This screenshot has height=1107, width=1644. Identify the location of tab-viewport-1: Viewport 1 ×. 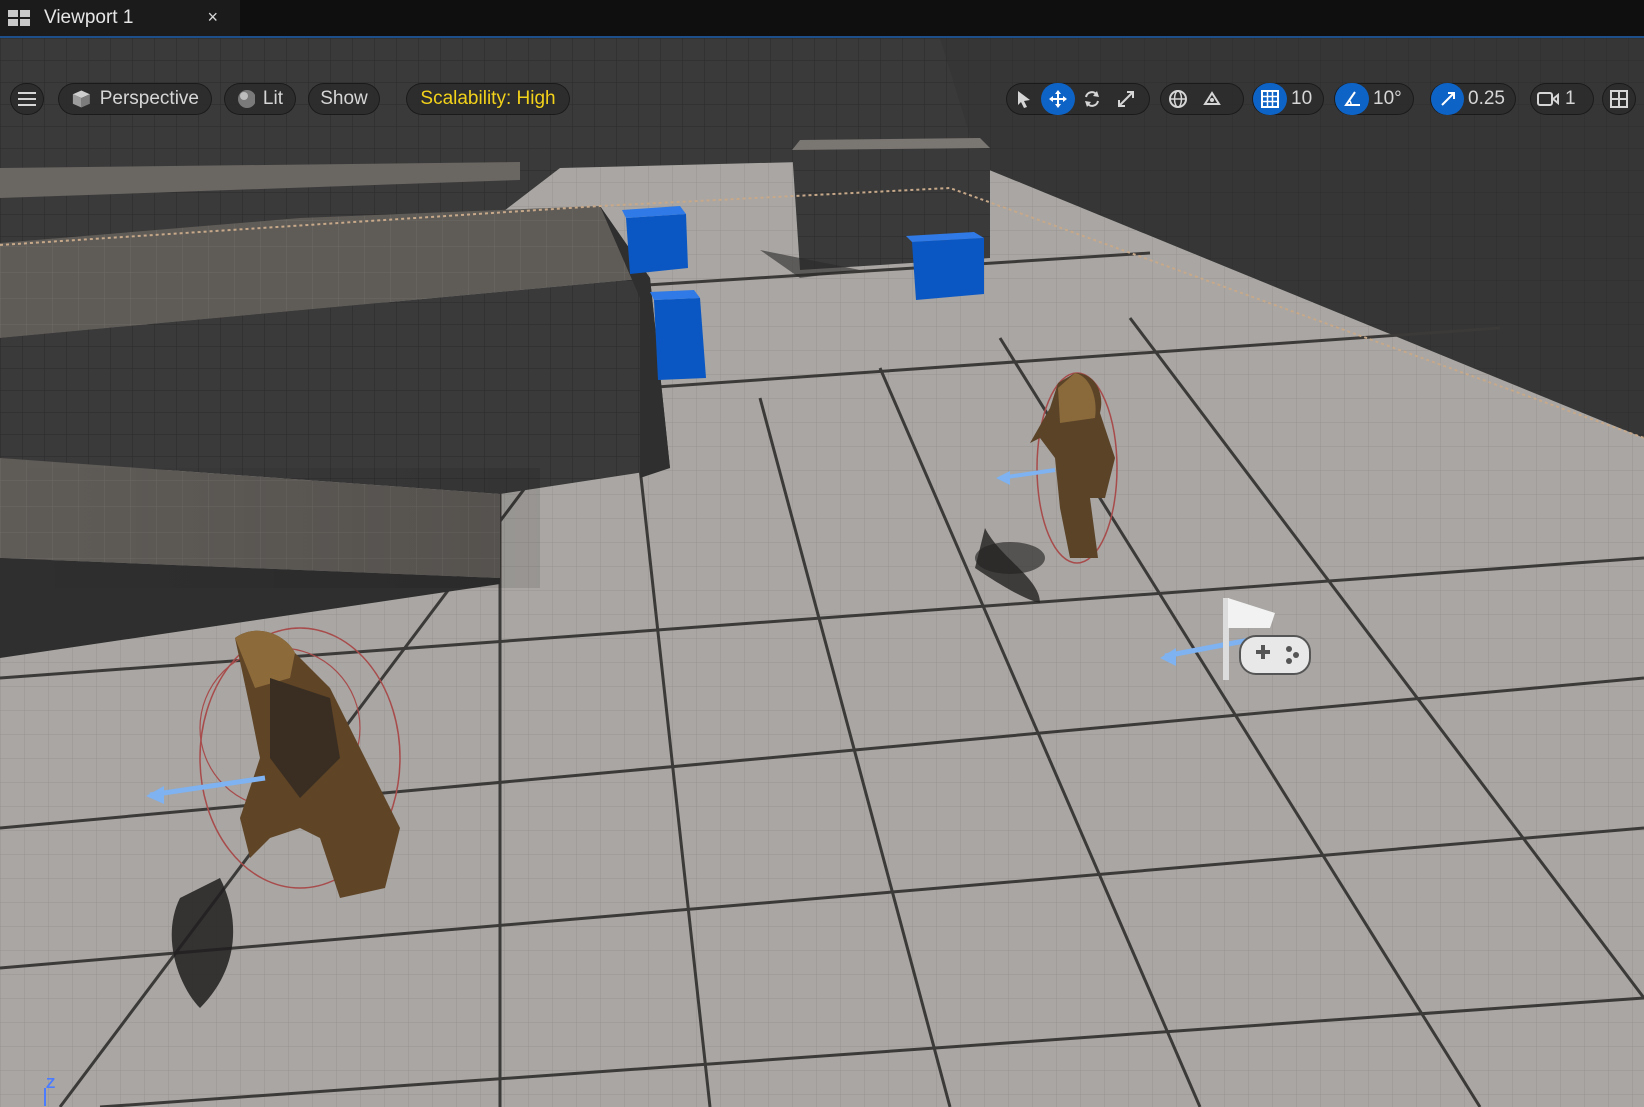
(120, 18).